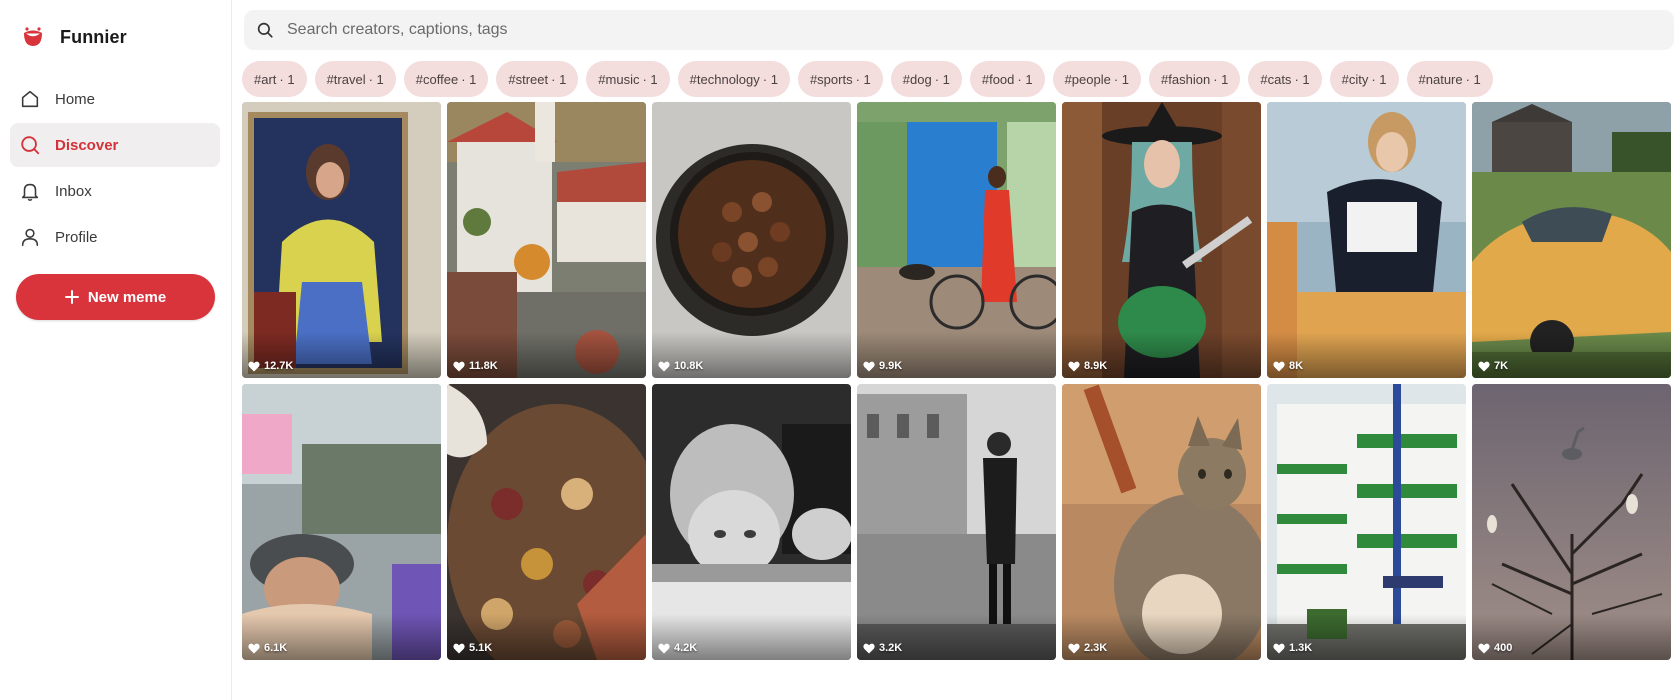 The height and width of the screenshot is (700, 1680). What do you see at coordinates (75, 99) in the screenshot?
I see `sidebar-item-label: Home` at bounding box center [75, 99].